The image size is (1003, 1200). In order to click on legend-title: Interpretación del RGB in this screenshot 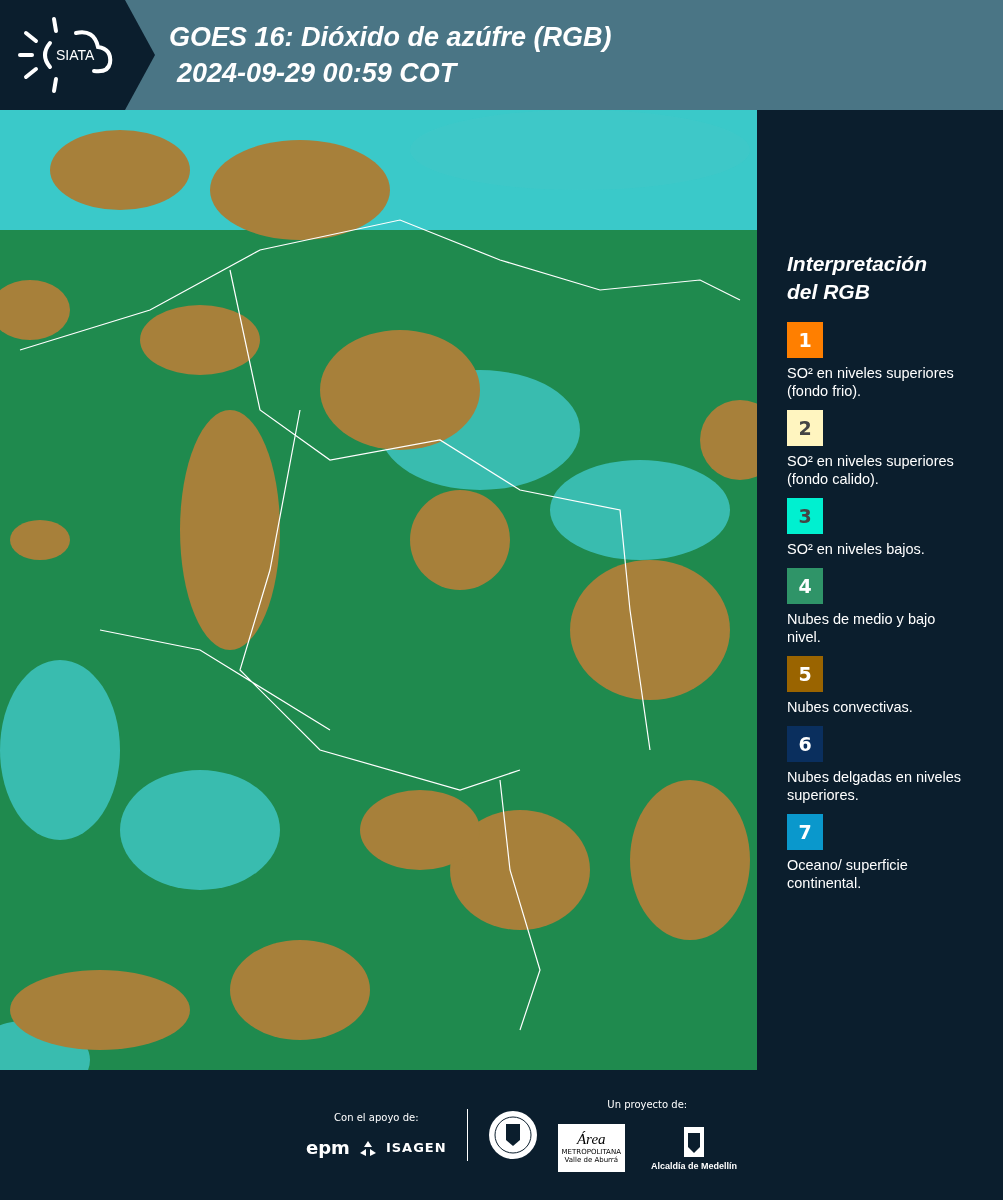, I will do `click(858, 278)`.